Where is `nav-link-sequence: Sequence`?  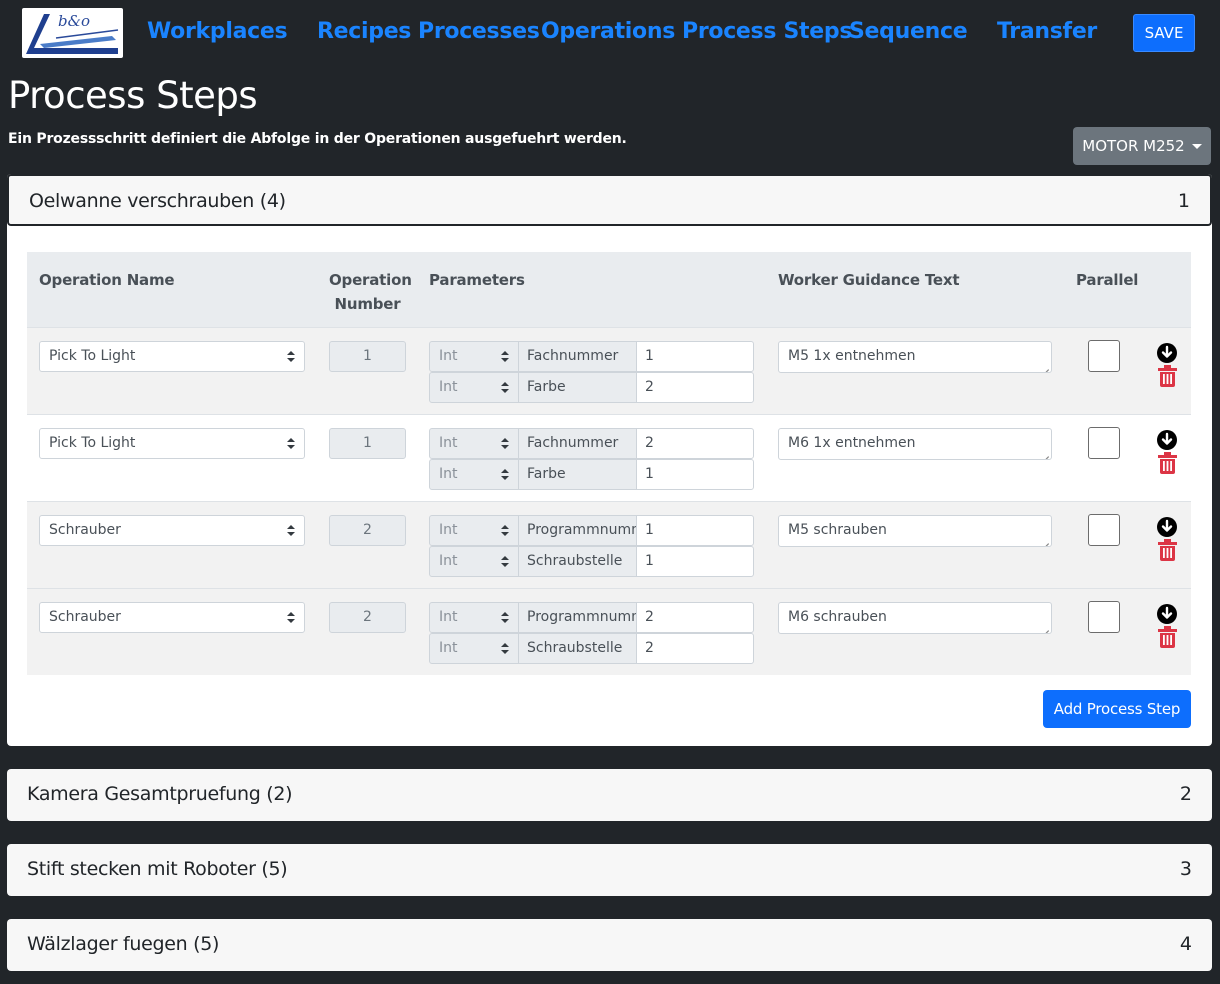 nav-link-sequence: Sequence is located at coordinates (908, 31).